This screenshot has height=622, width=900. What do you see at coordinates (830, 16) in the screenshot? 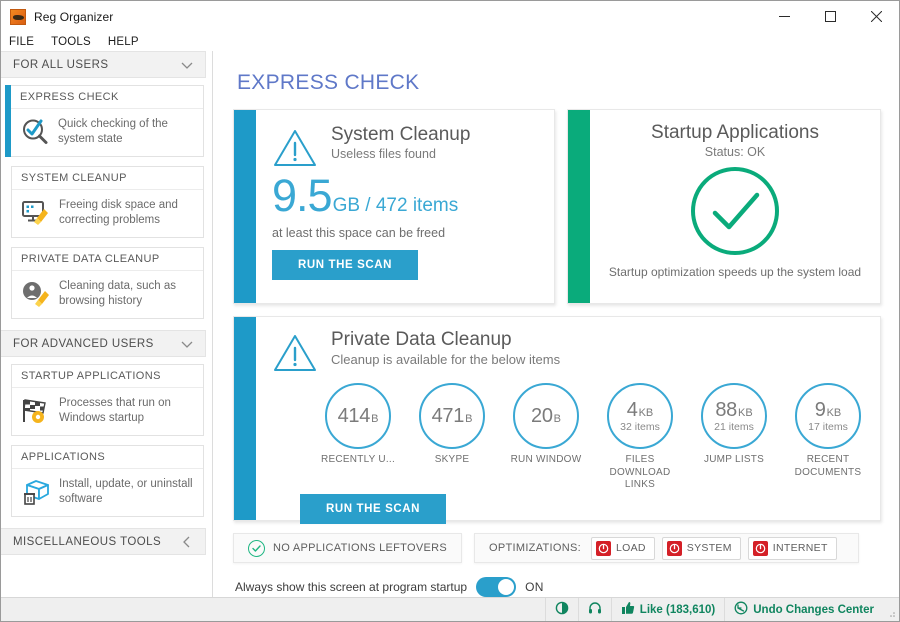
I see `maximize-icon` at bounding box center [830, 16].